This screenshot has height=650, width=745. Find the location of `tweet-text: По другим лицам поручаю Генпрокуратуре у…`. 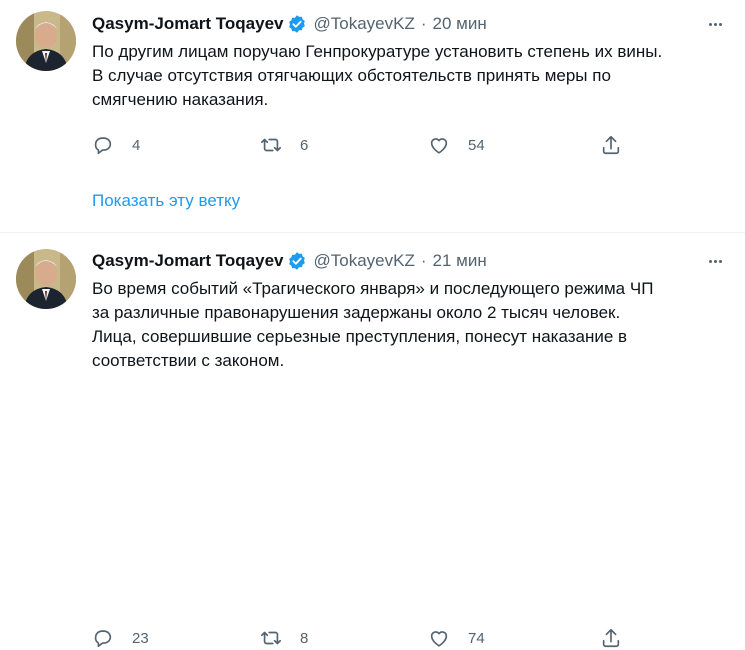

tweet-text: По другим лицам поручаю Генпрокуратуре у… is located at coordinates (410, 76).